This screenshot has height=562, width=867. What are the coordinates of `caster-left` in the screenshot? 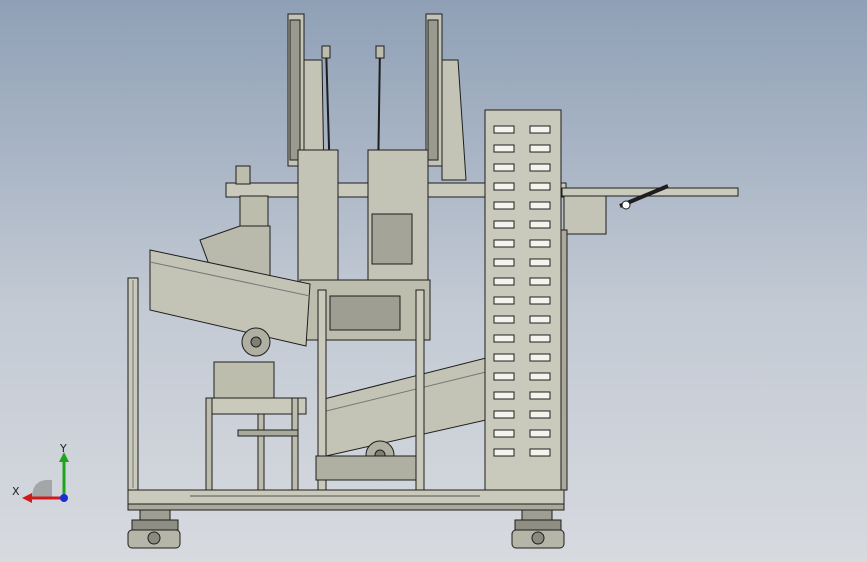 It's located at (154, 529).